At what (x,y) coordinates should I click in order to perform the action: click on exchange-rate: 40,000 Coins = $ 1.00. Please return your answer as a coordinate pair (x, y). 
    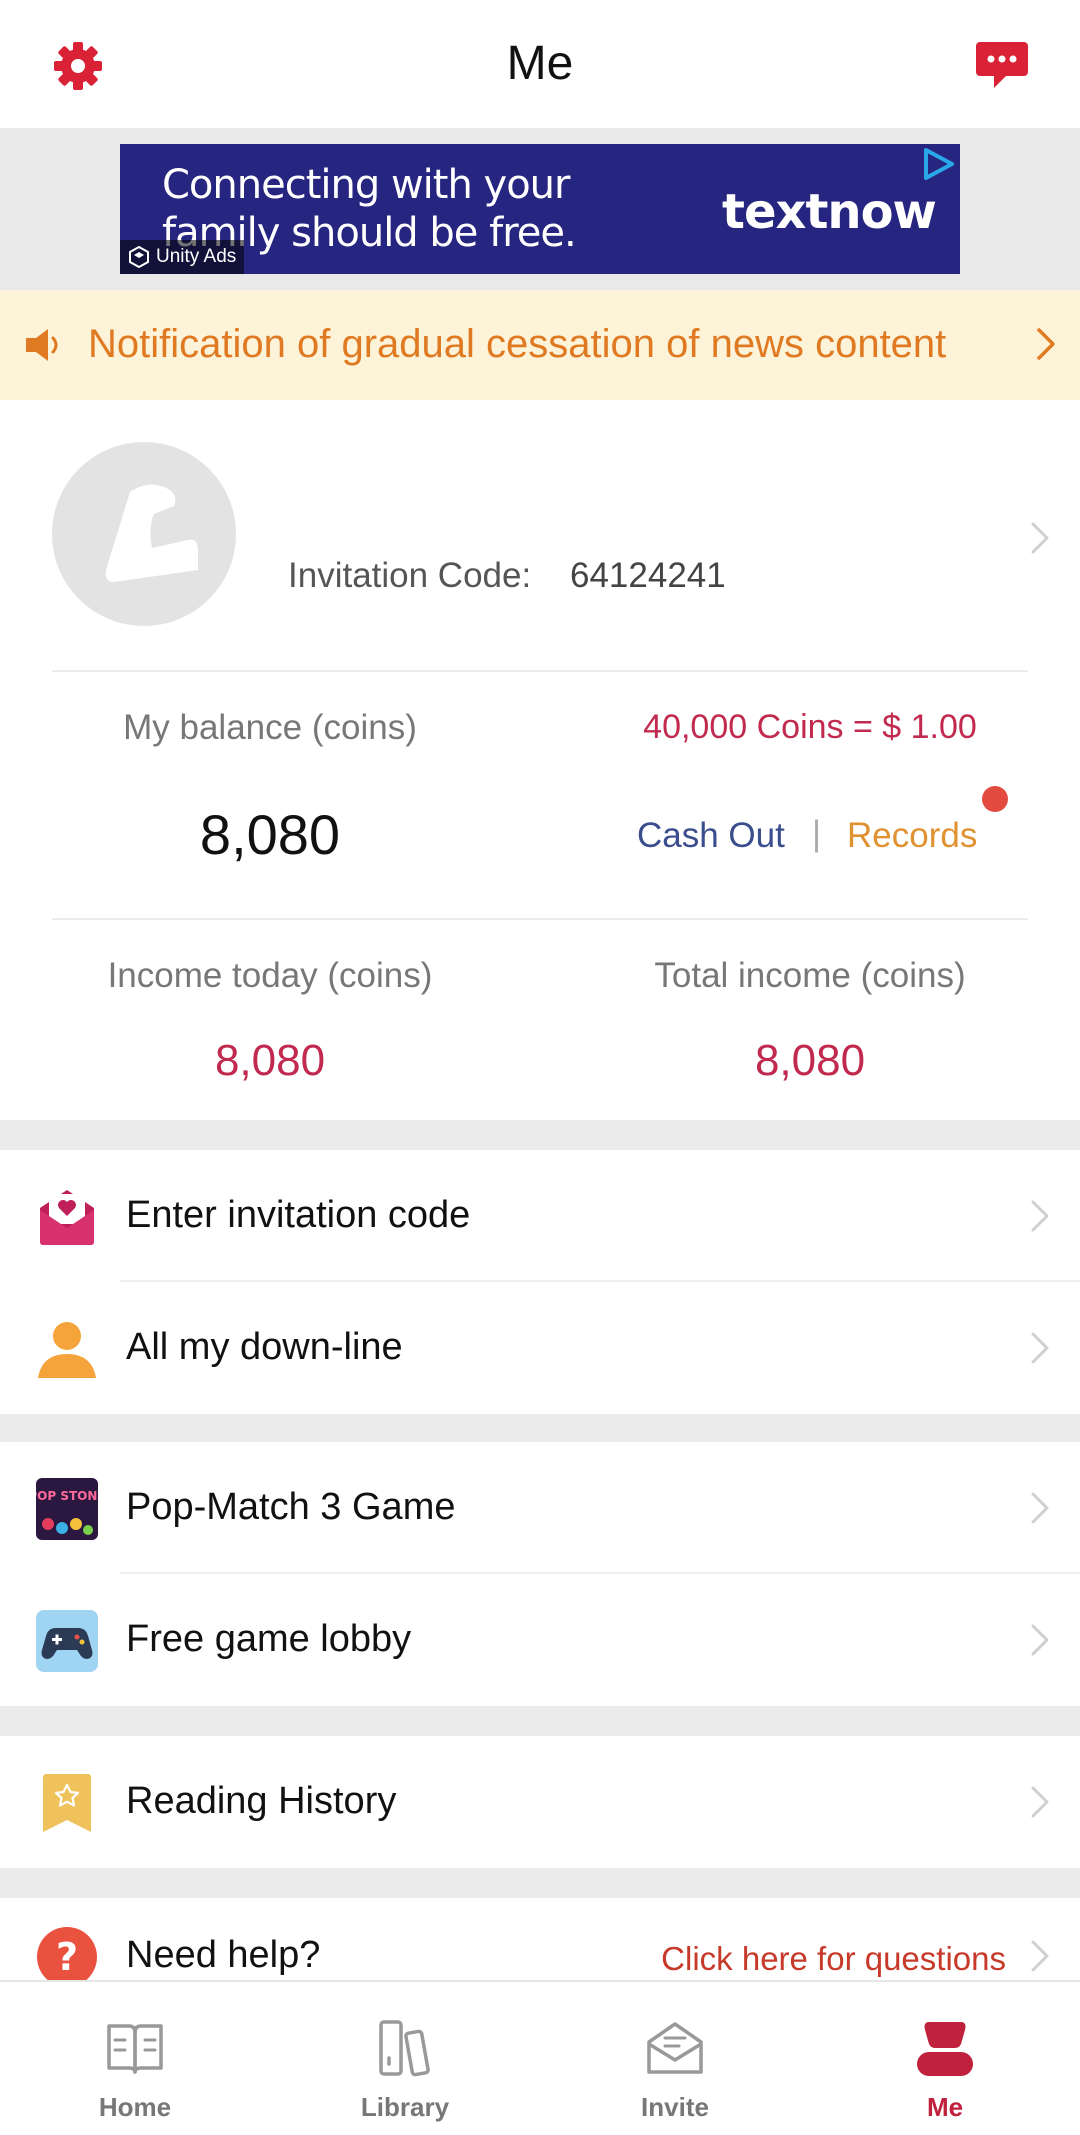
    Looking at the image, I should click on (810, 727).